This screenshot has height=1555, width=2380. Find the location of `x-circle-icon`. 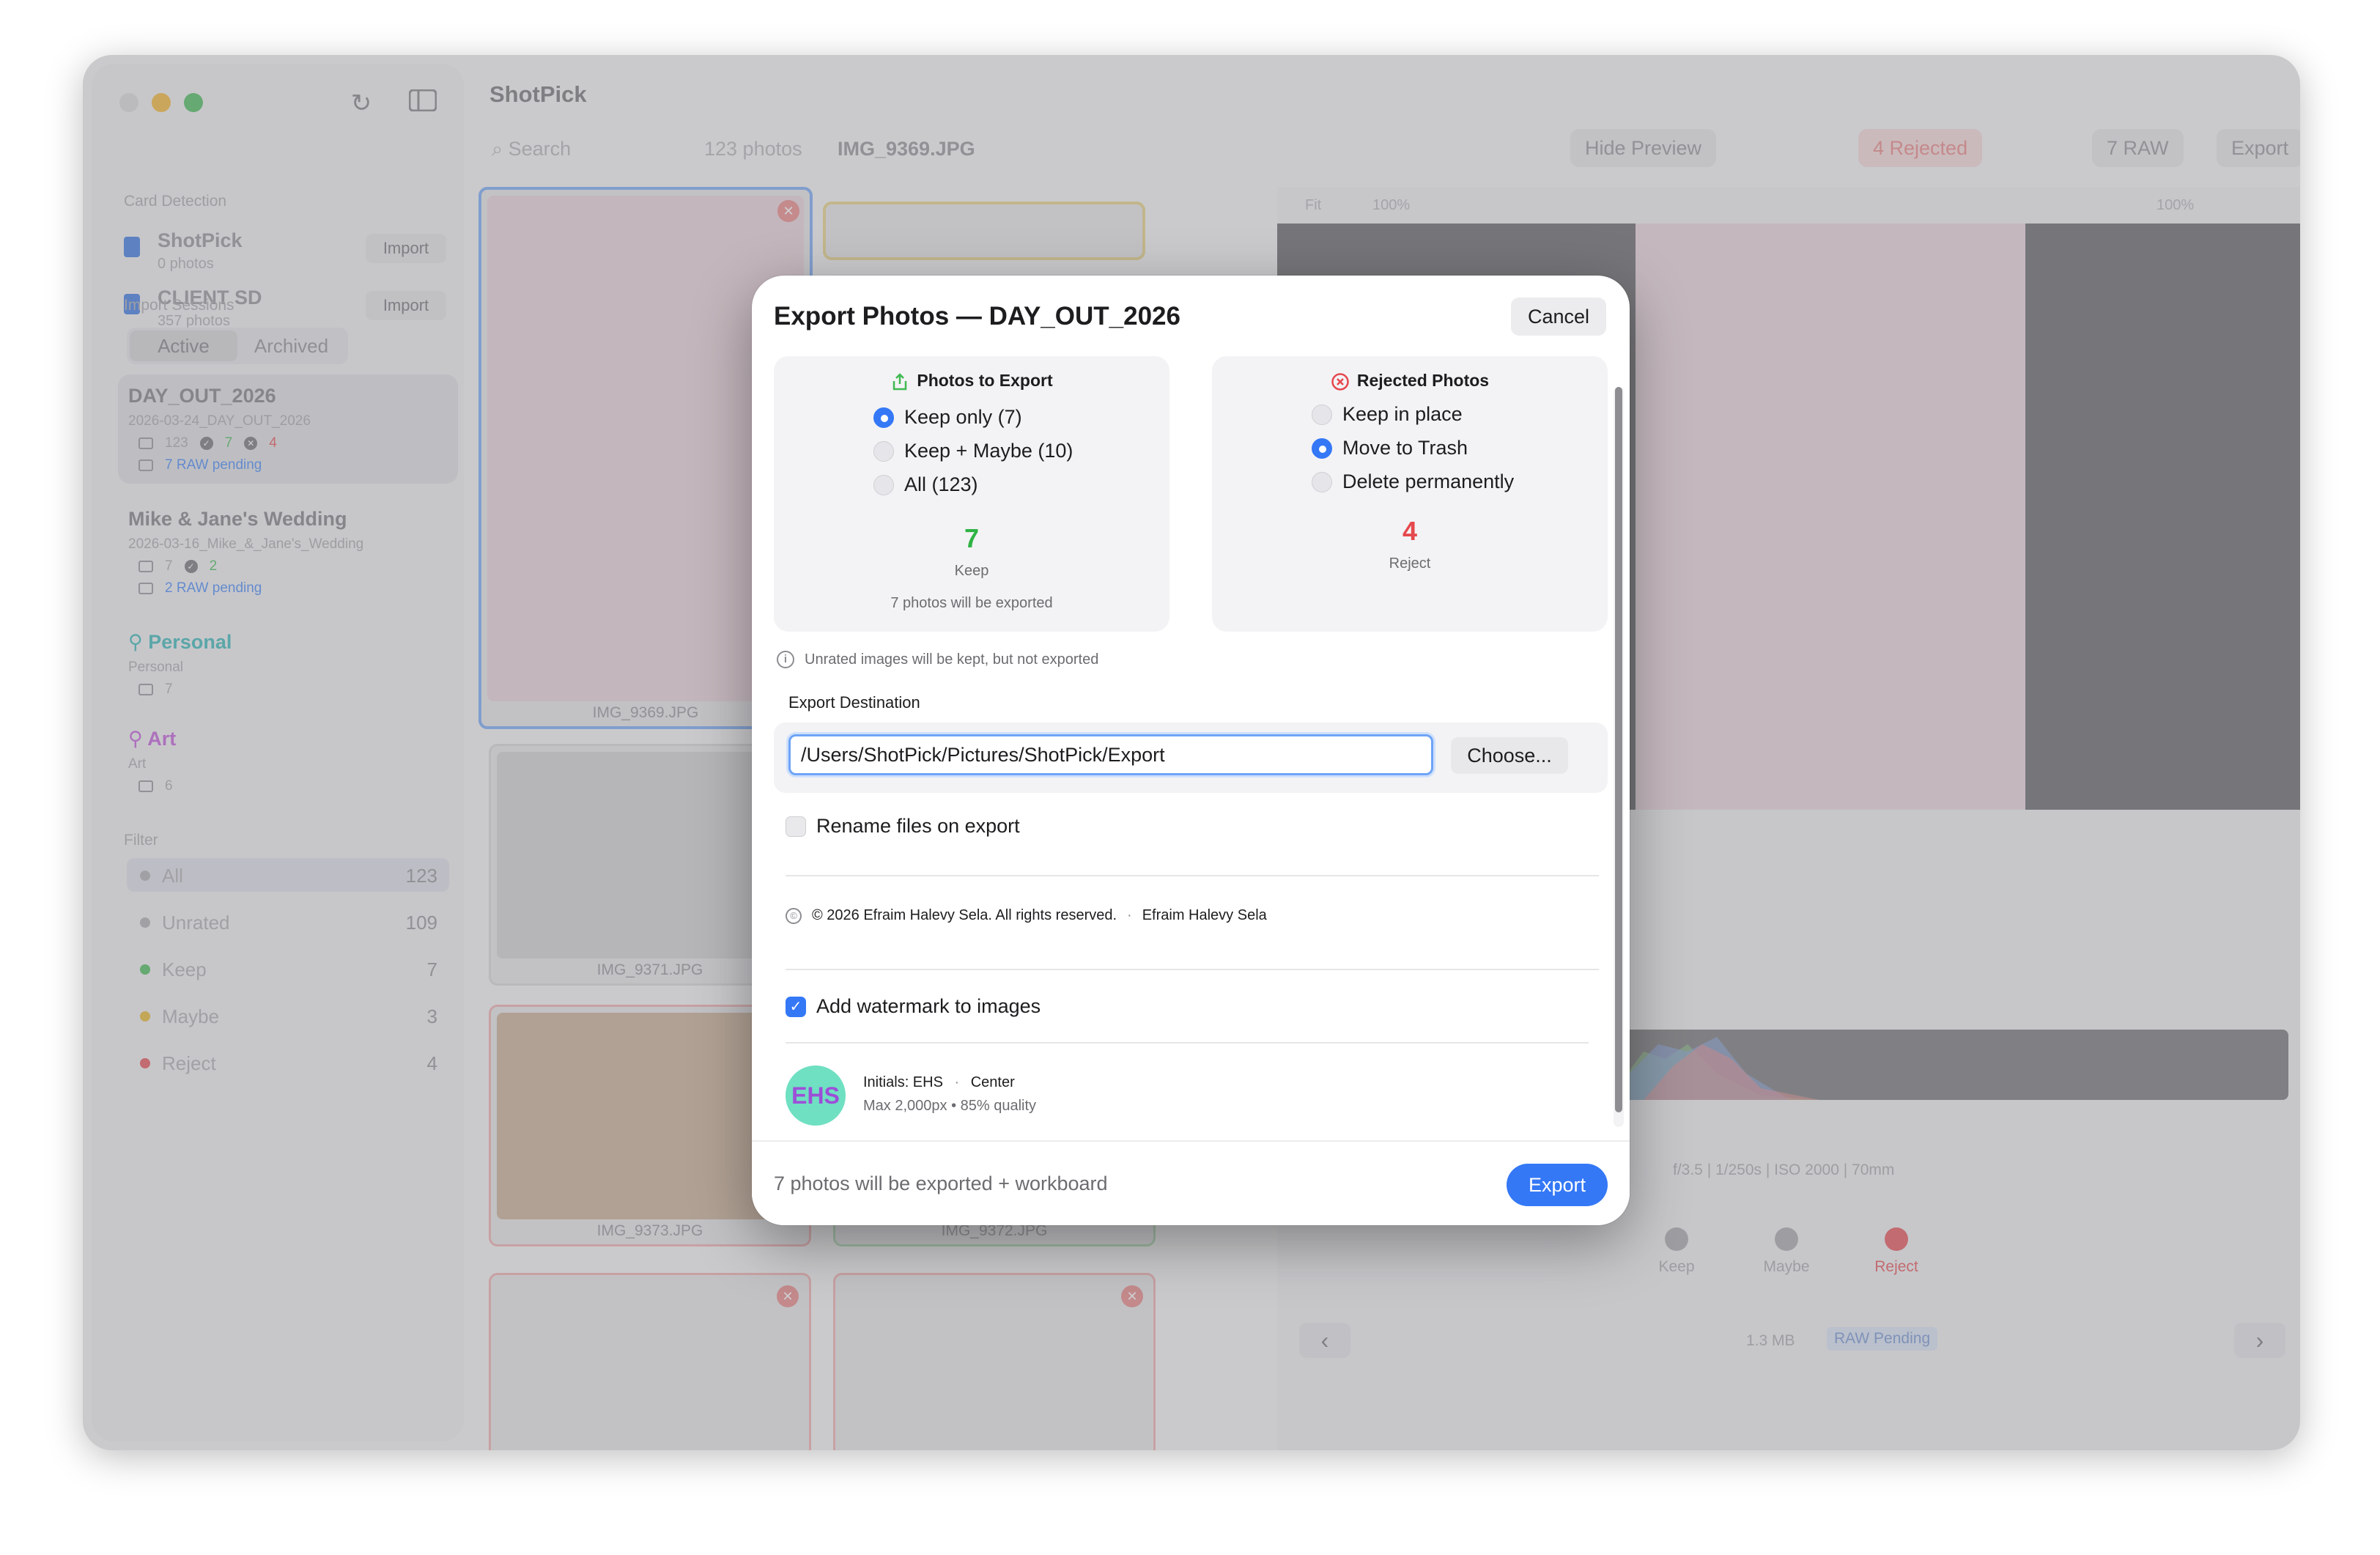

x-circle-icon is located at coordinates (1340, 381).